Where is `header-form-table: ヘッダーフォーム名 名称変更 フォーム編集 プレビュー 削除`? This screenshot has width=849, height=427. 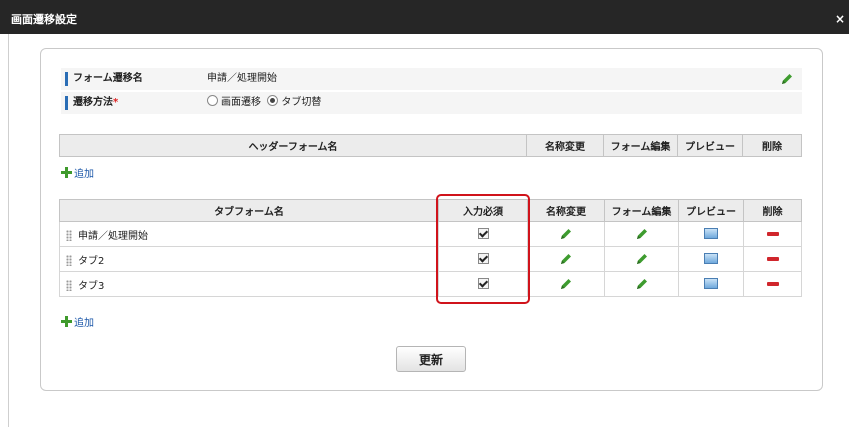
header-form-table: ヘッダーフォーム名 名称変更 フォーム編集 プレビュー 削除 is located at coordinates (430, 145).